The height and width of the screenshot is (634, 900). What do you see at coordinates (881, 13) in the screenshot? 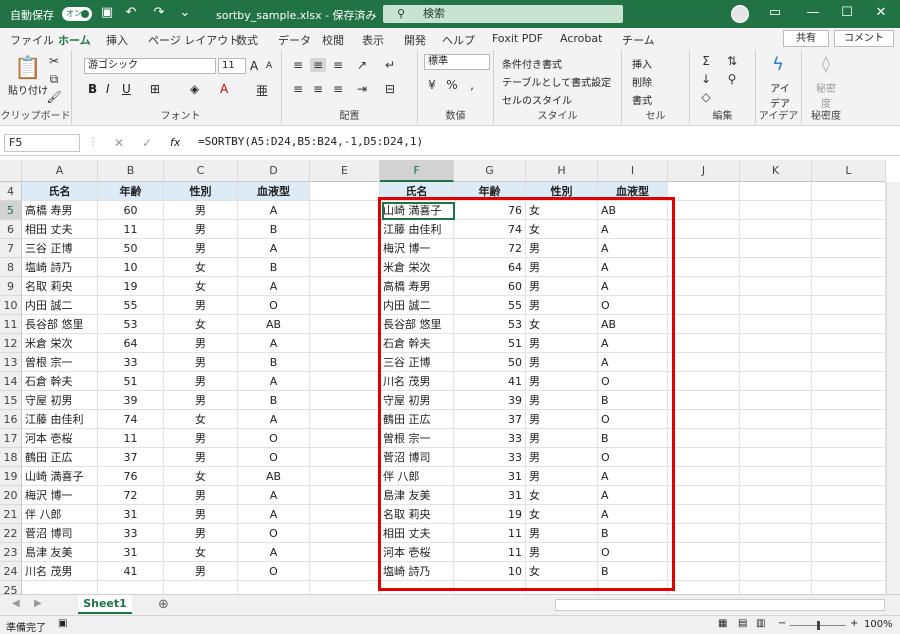
I see `close-icon: ✕` at bounding box center [881, 13].